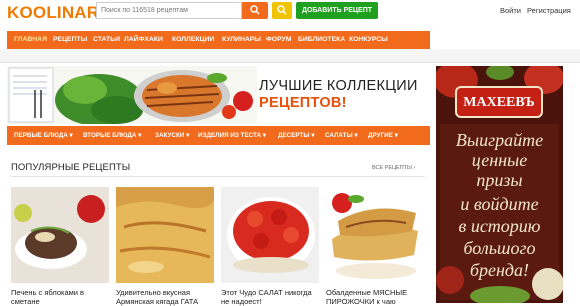 This screenshot has height=306, width=580. What do you see at coordinates (499, 180) in the screenshot?
I see `ad-line: призы` at bounding box center [499, 180].